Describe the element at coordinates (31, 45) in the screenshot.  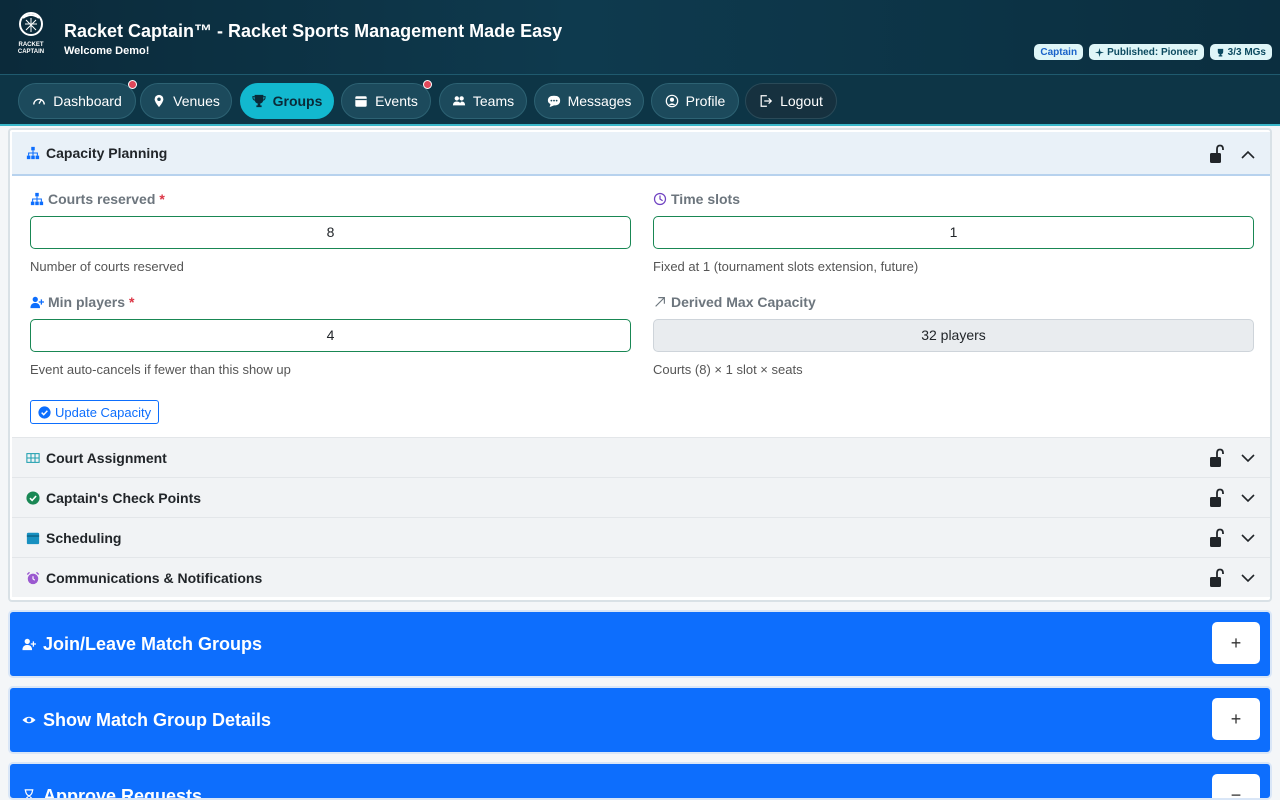
I see `logo-text-racket: RACKET` at that location.